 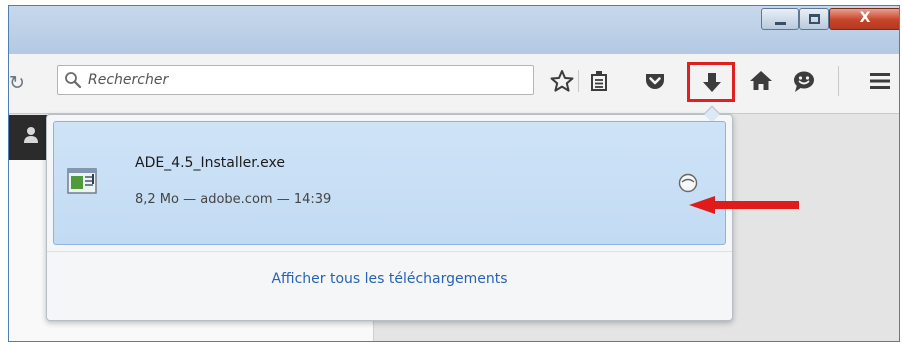 I want to click on panel-divider, so click(x=389, y=251).